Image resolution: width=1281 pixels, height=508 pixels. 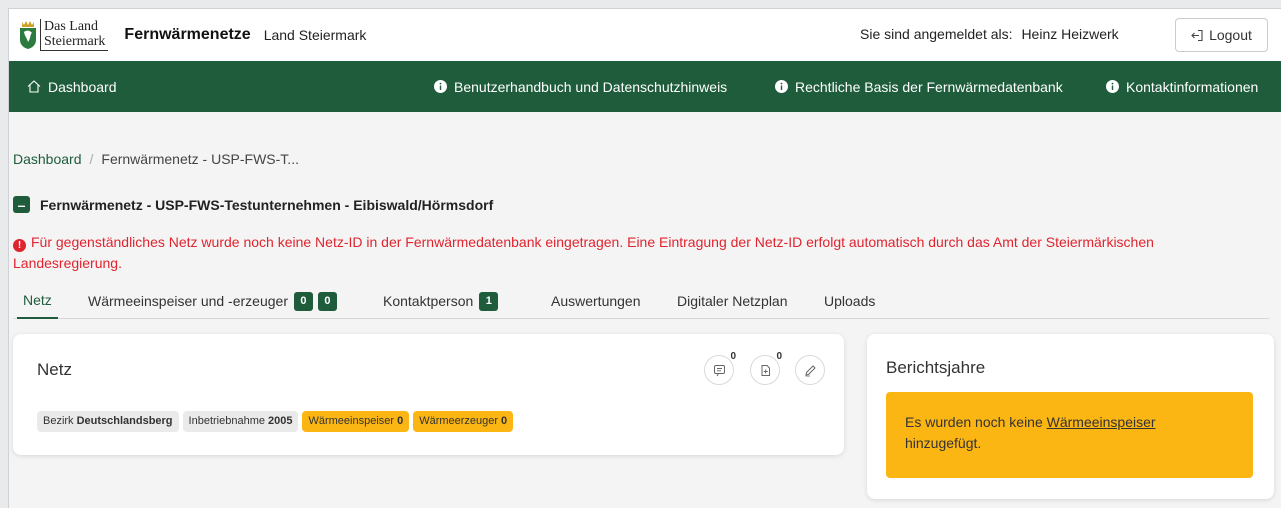 What do you see at coordinates (21, 204) in the screenshot?
I see `collapse-button: –` at bounding box center [21, 204].